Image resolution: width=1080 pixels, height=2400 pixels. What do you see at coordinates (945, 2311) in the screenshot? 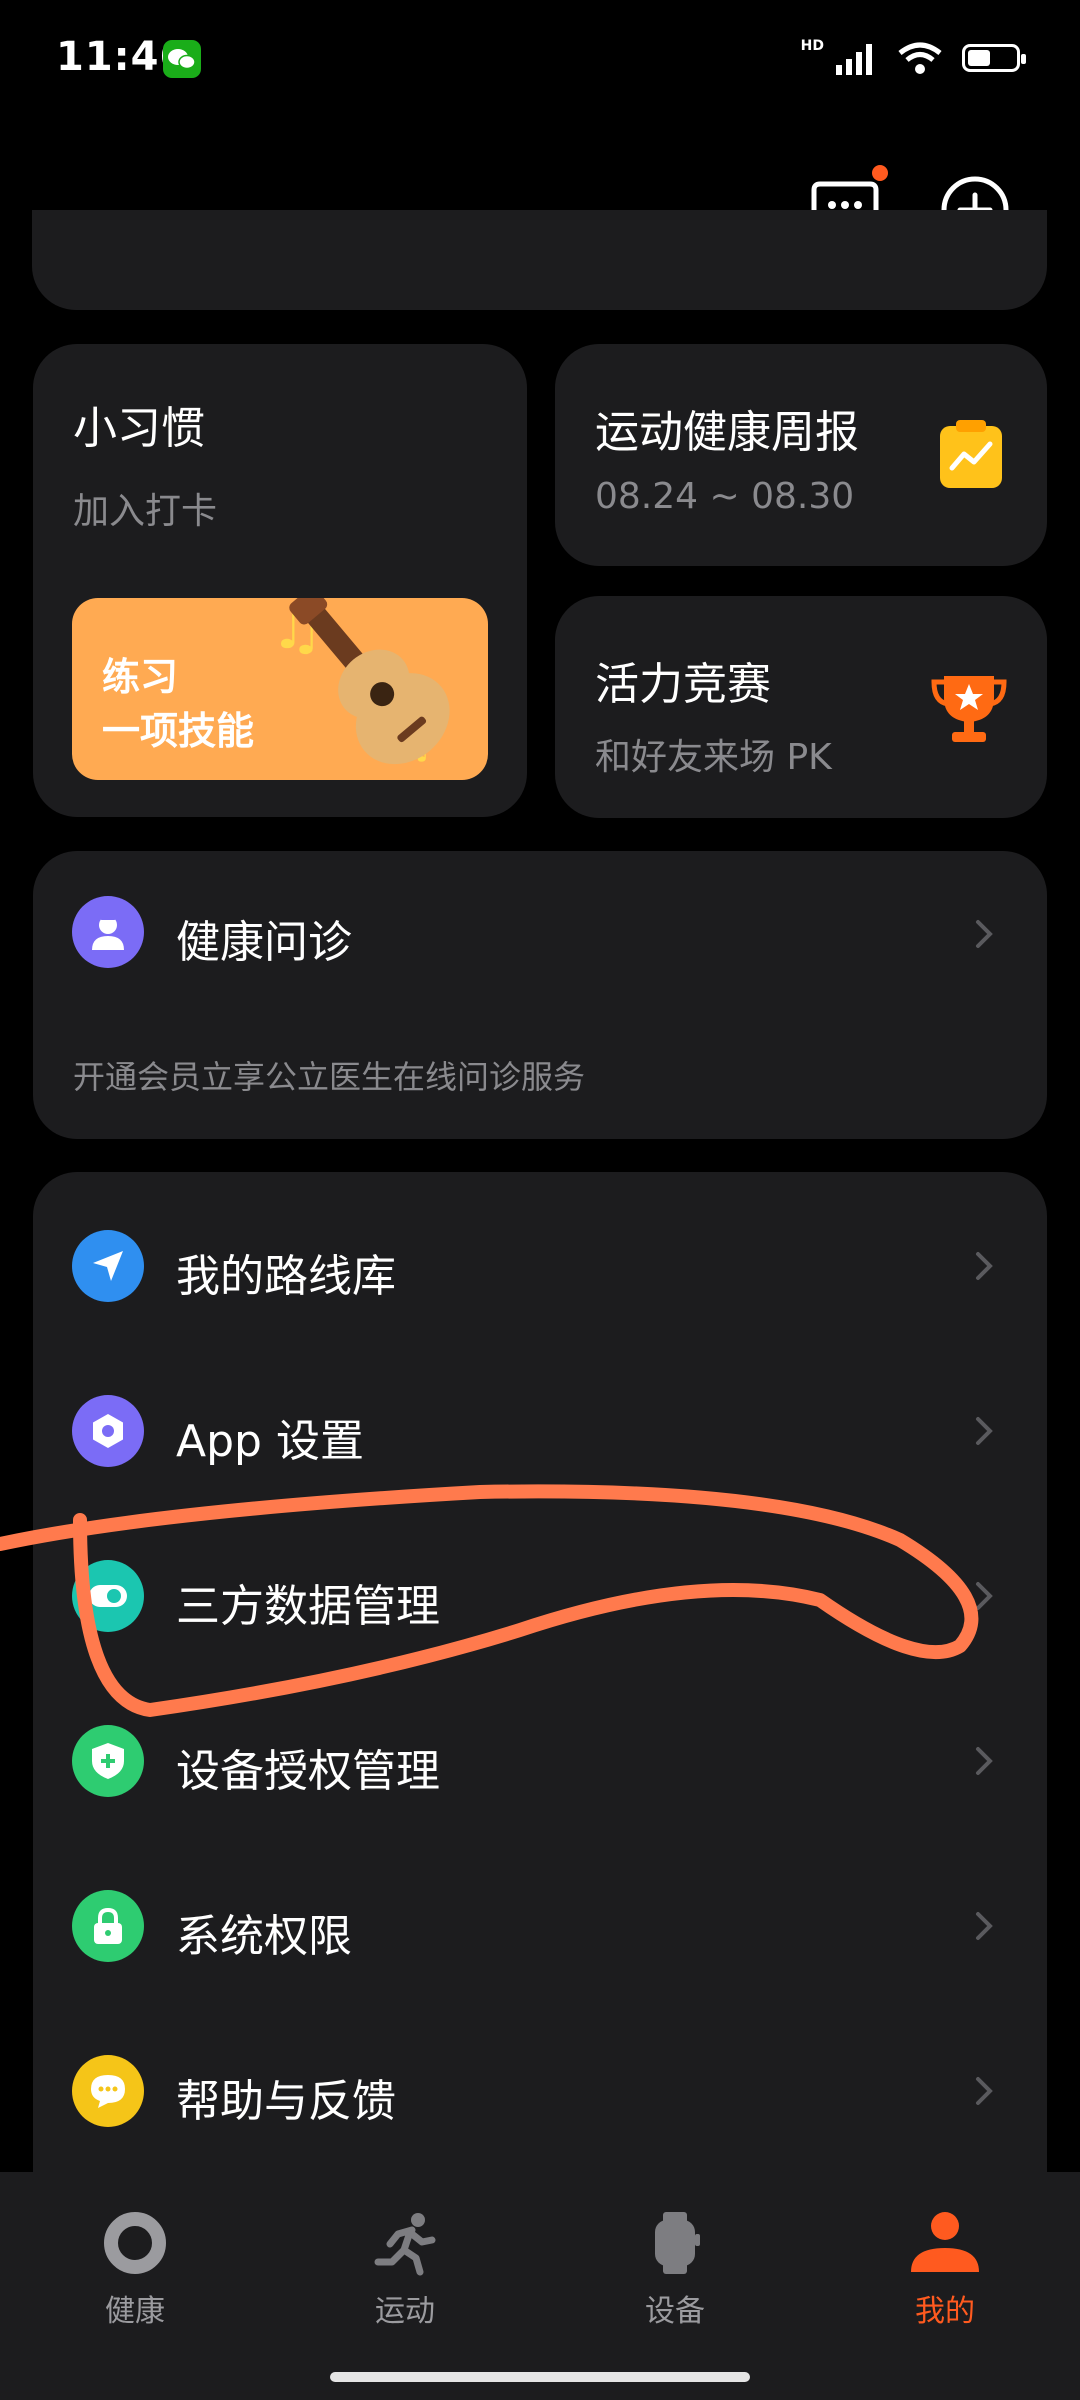
I see `tab-label: 我的` at bounding box center [945, 2311].